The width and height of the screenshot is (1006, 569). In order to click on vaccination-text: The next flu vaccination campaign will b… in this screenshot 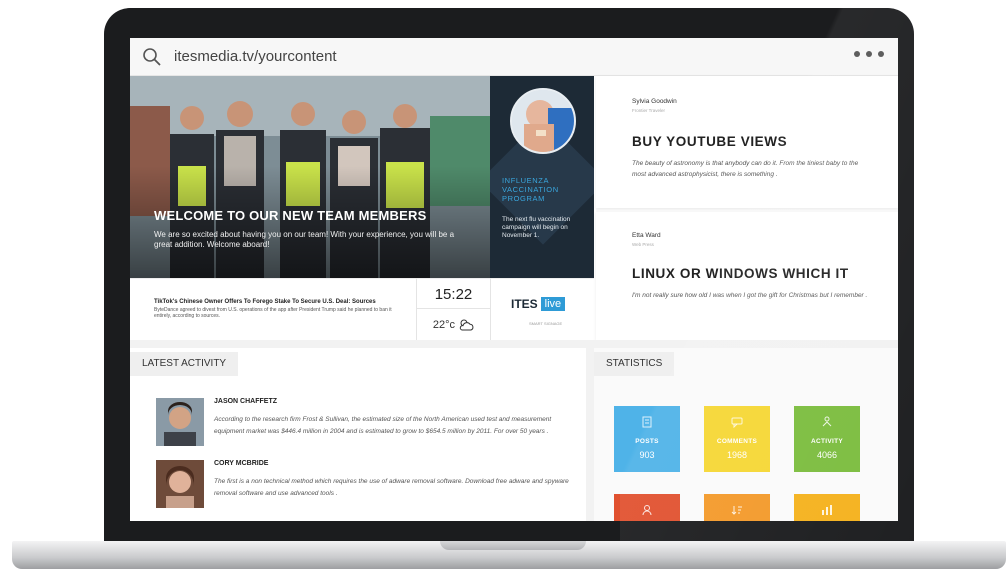, I will do `click(536, 227)`.